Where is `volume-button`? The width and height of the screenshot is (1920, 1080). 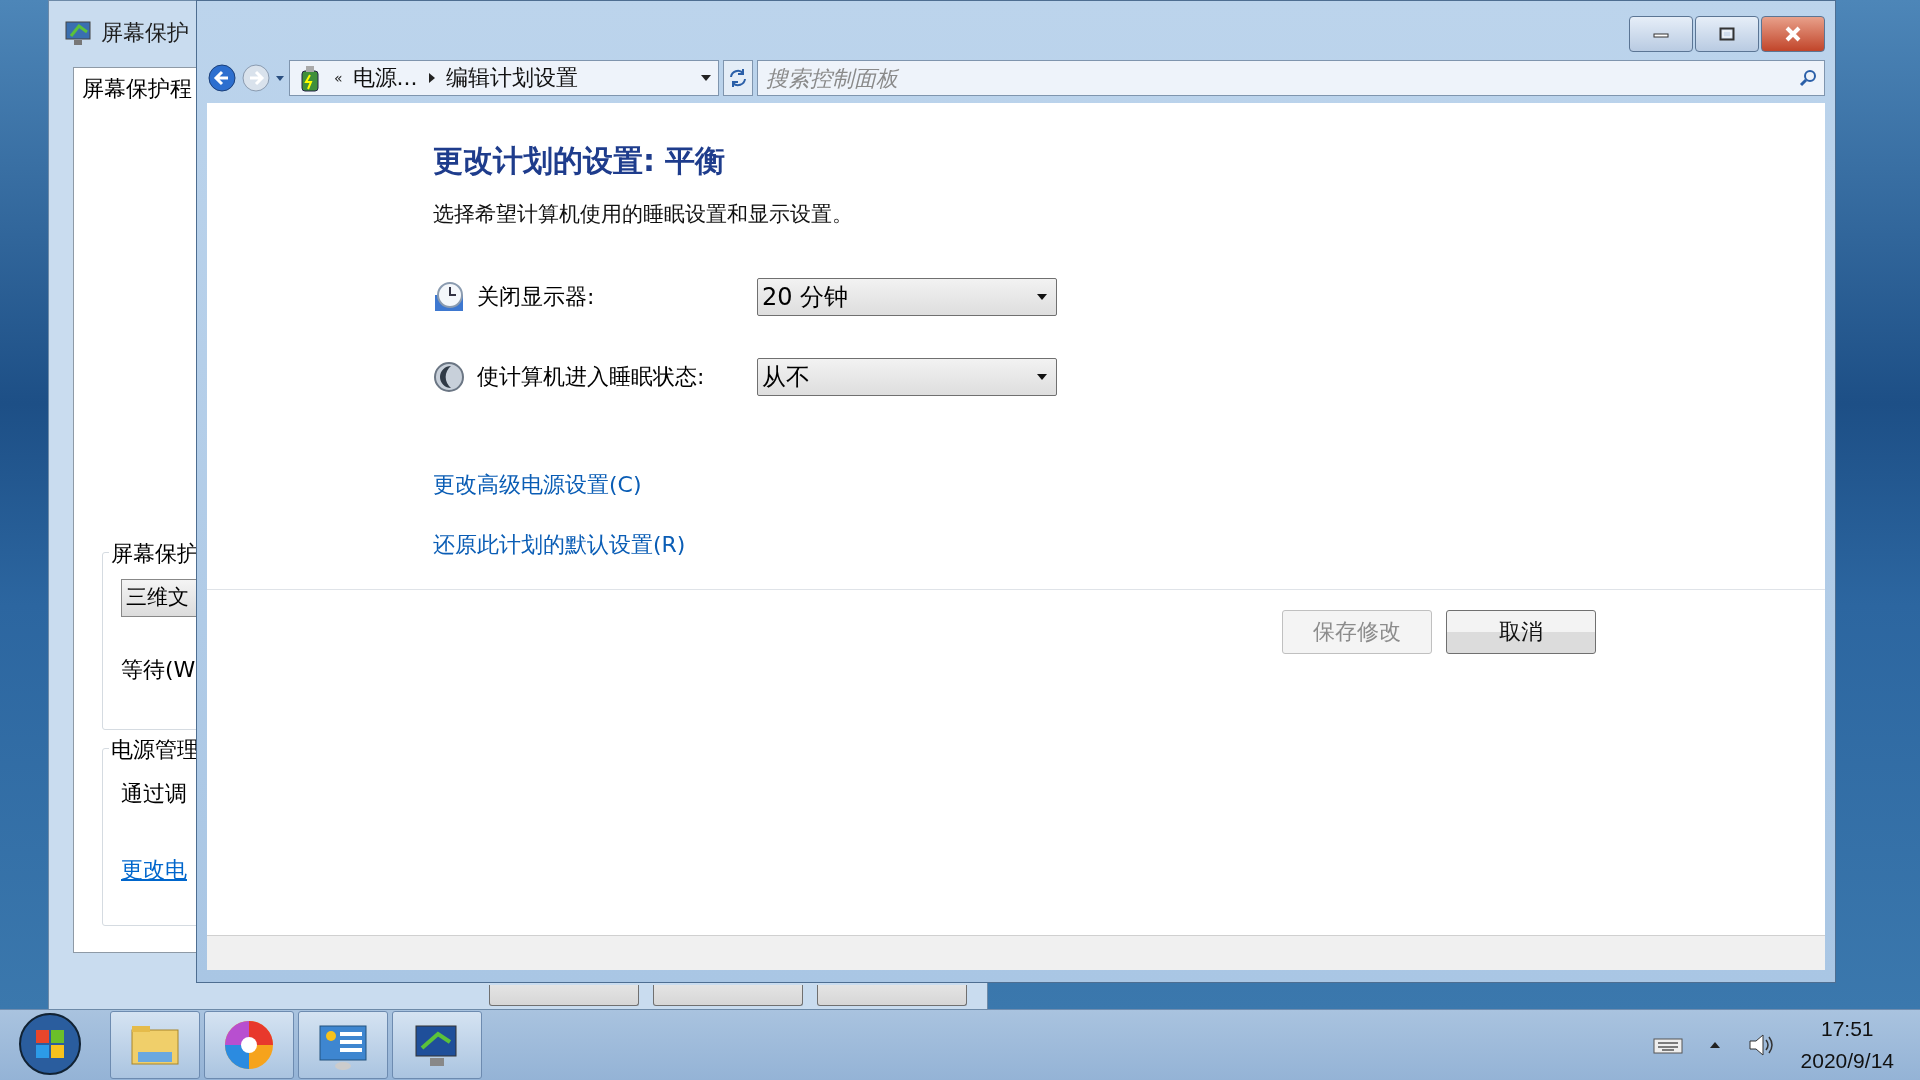
volume-button is located at coordinates (1760, 1045).